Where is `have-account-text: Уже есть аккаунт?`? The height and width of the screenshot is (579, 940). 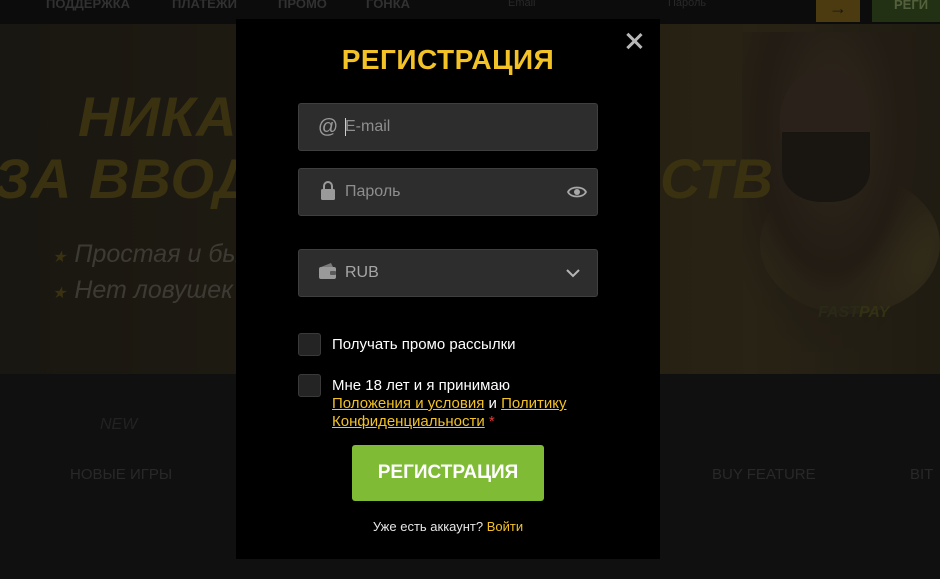 have-account-text: Уже есть аккаунт? is located at coordinates (428, 526).